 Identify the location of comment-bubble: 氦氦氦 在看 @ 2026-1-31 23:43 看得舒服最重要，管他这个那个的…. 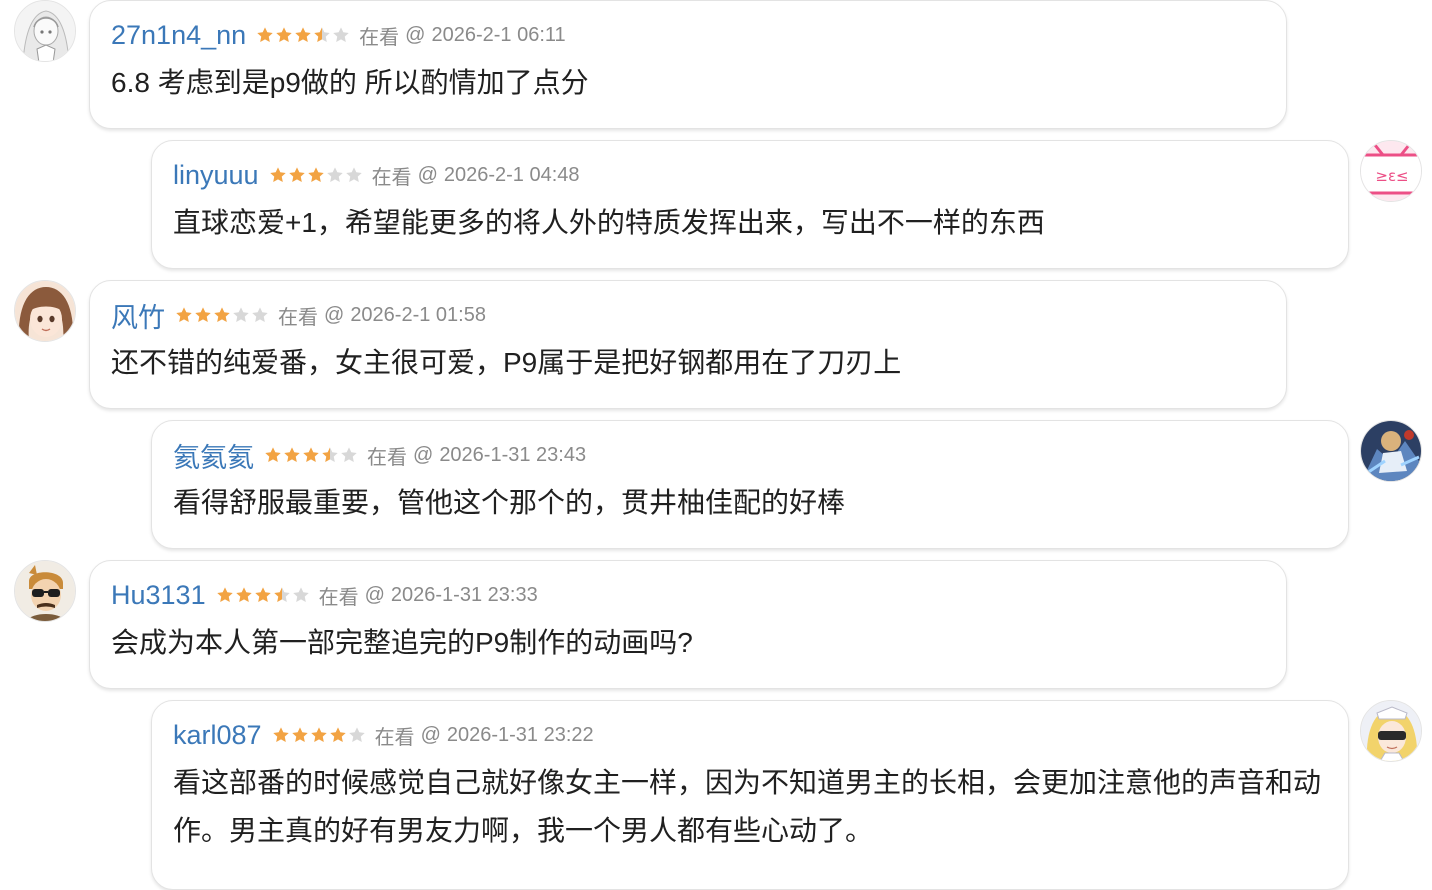
(750, 484).